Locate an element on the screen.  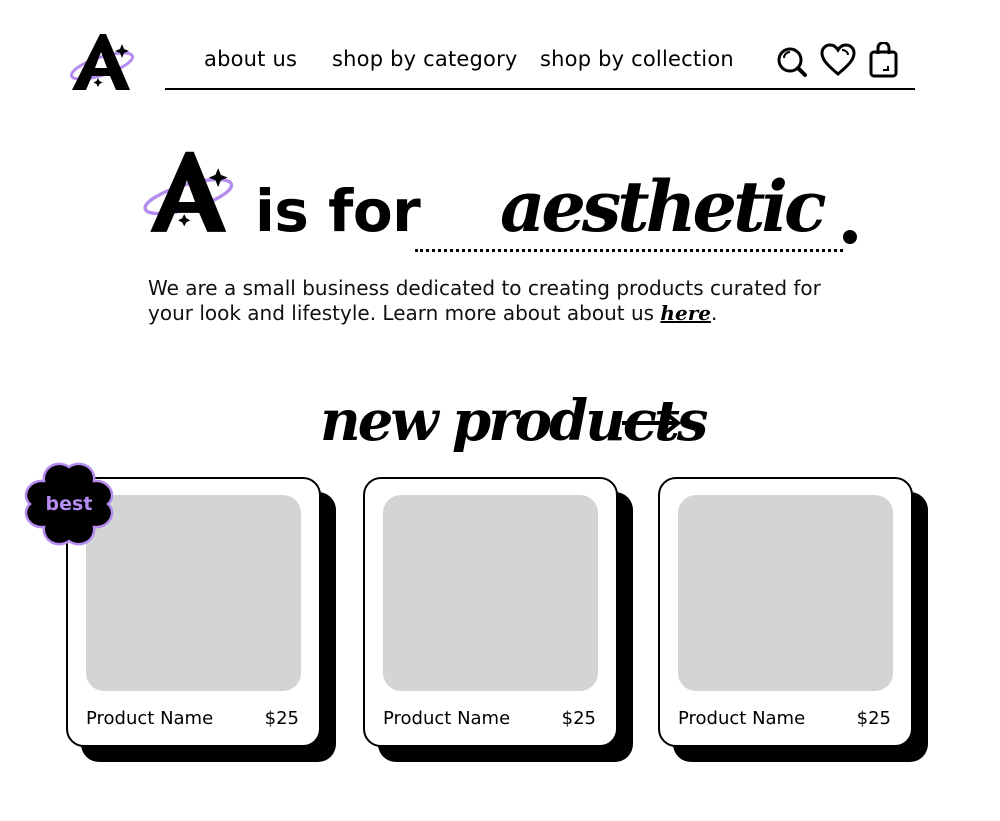
hero-dotted-underline is located at coordinates (629, 250).